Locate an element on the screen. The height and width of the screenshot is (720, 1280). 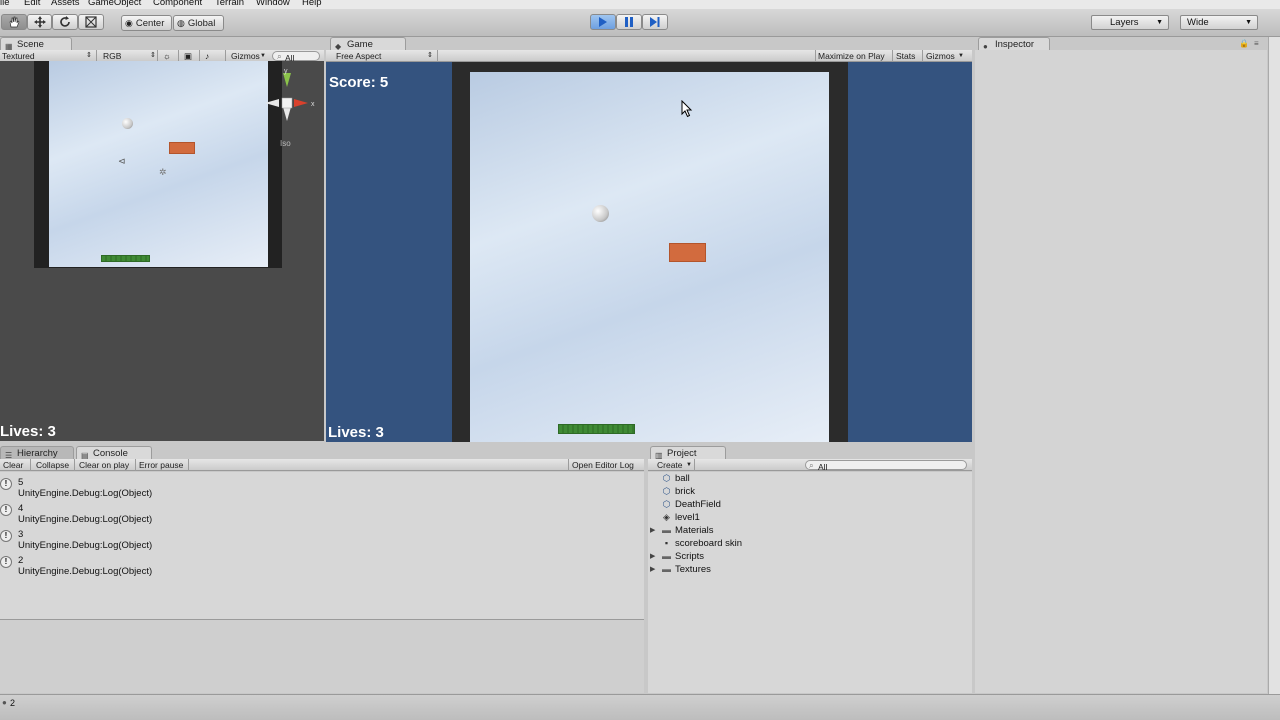
console-entry-value: 2 is located at coordinates (21, 560).